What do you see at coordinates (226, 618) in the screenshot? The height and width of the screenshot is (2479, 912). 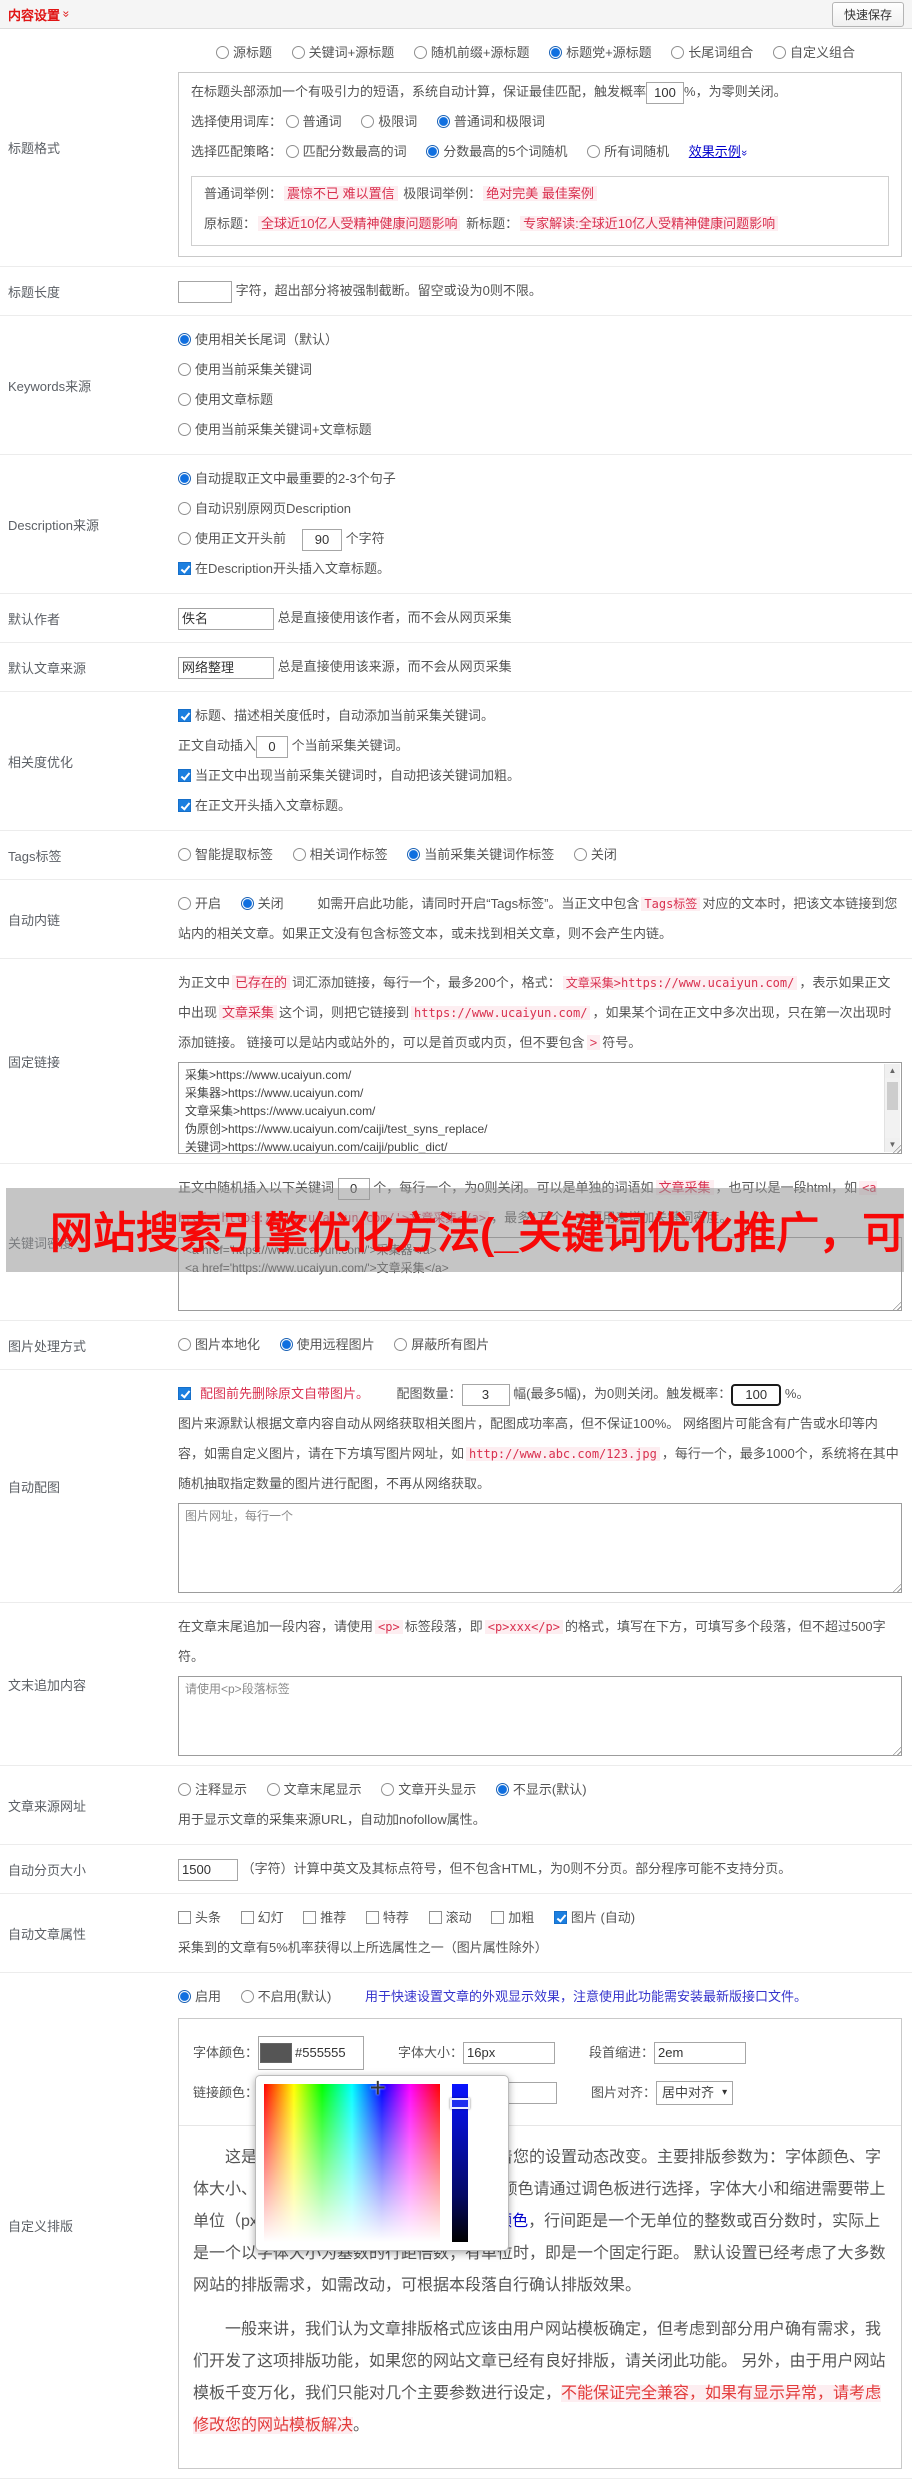 I see `default-author-input` at bounding box center [226, 618].